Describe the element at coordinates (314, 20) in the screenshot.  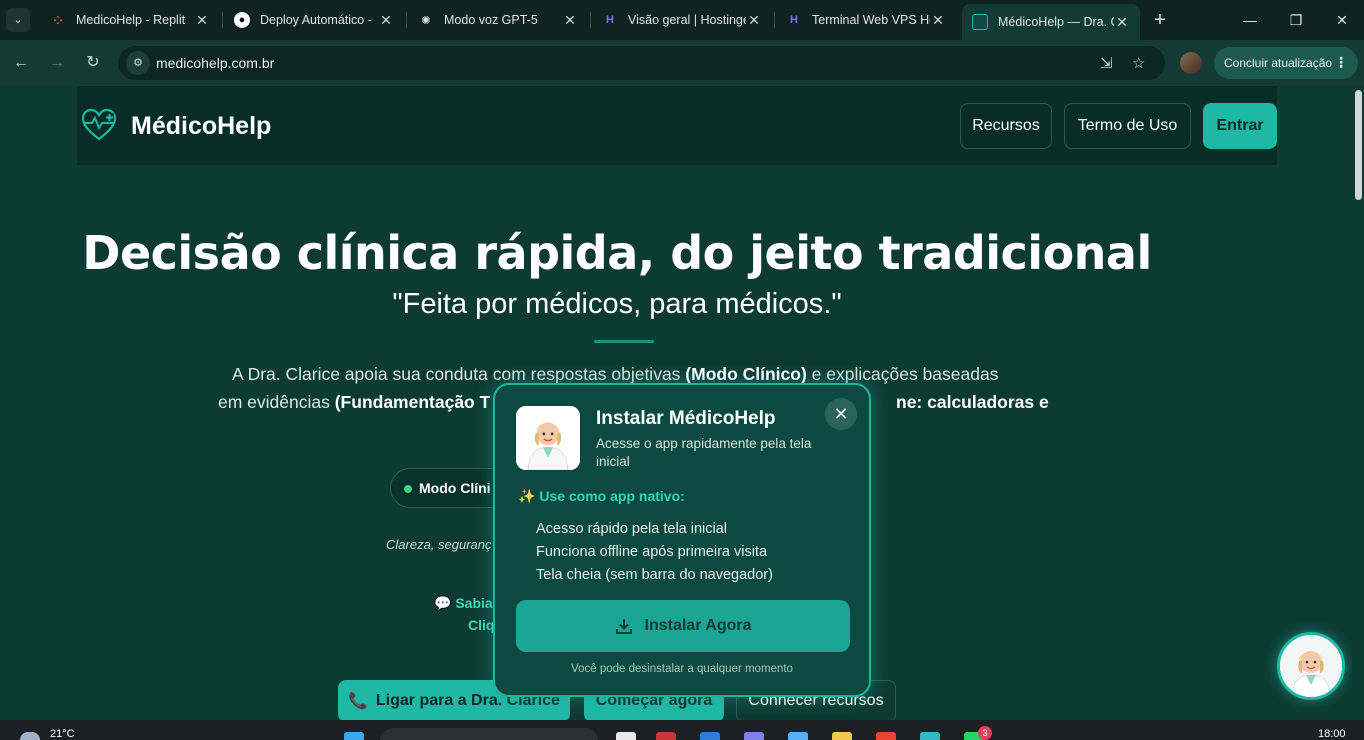
I see `tab-github: ● Deploy Automático - ✕` at that location.